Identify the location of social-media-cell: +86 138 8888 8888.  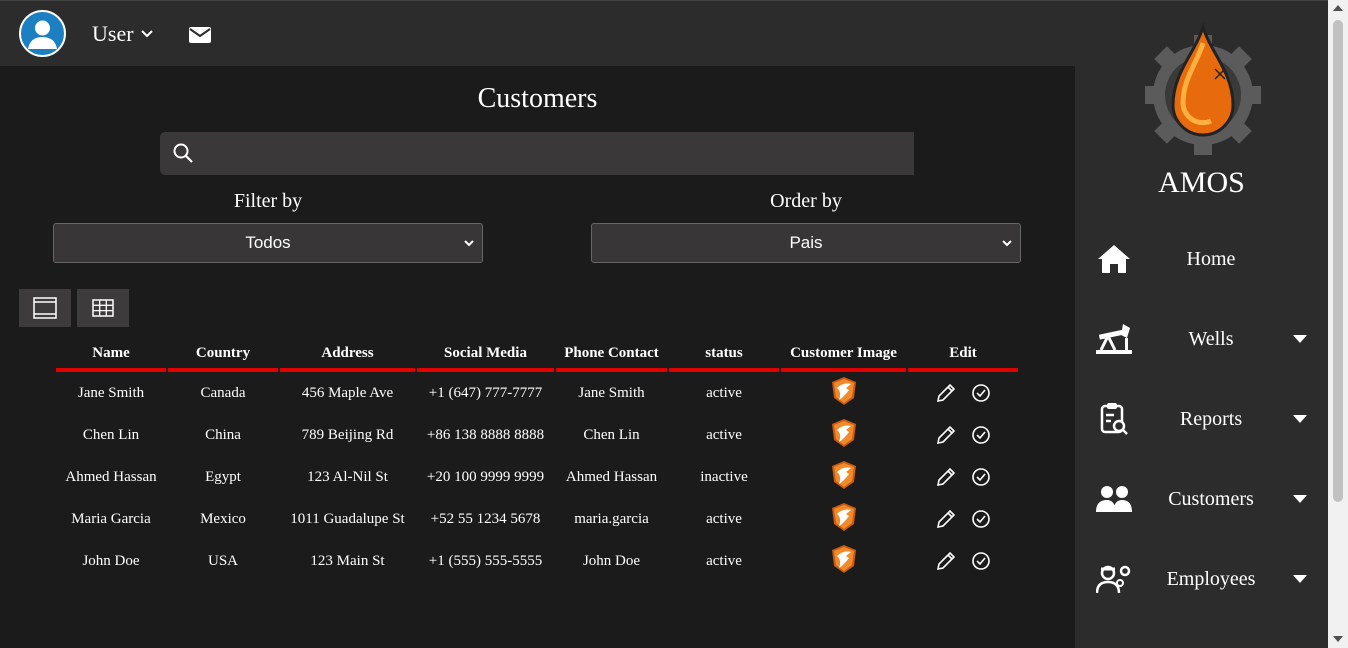
(485, 434).